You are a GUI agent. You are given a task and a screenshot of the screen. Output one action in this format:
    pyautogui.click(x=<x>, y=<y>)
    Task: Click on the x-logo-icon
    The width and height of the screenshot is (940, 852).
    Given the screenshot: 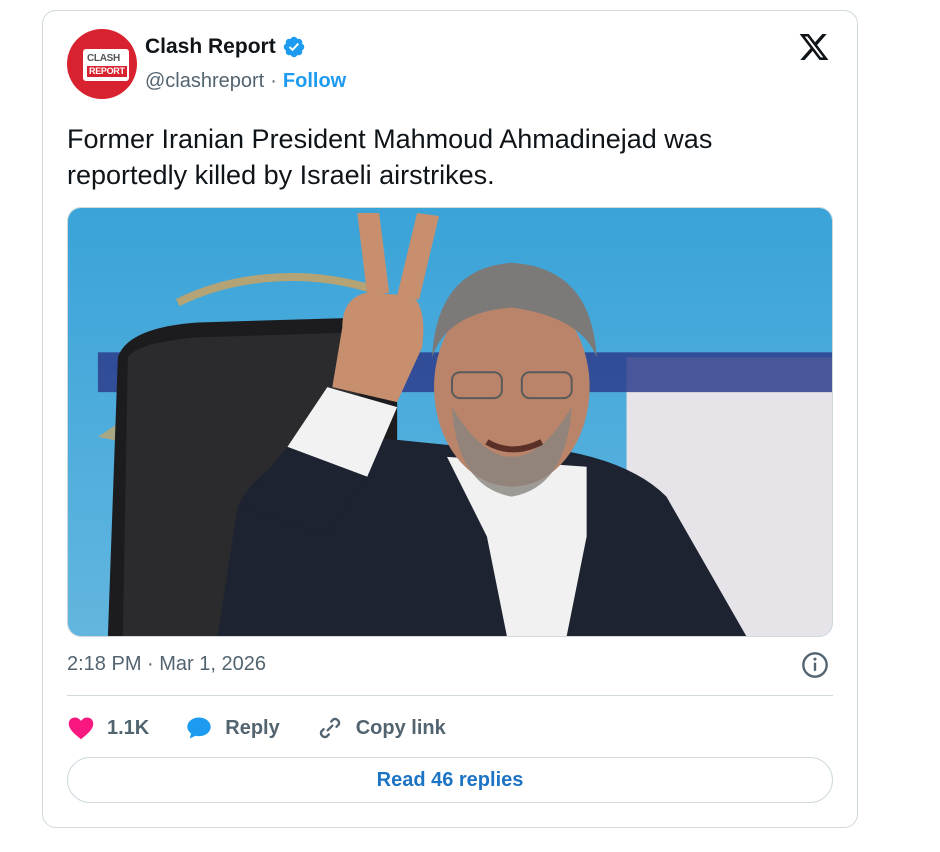 What is the action you would take?
    pyautogui.click(x=814, y=47)
    